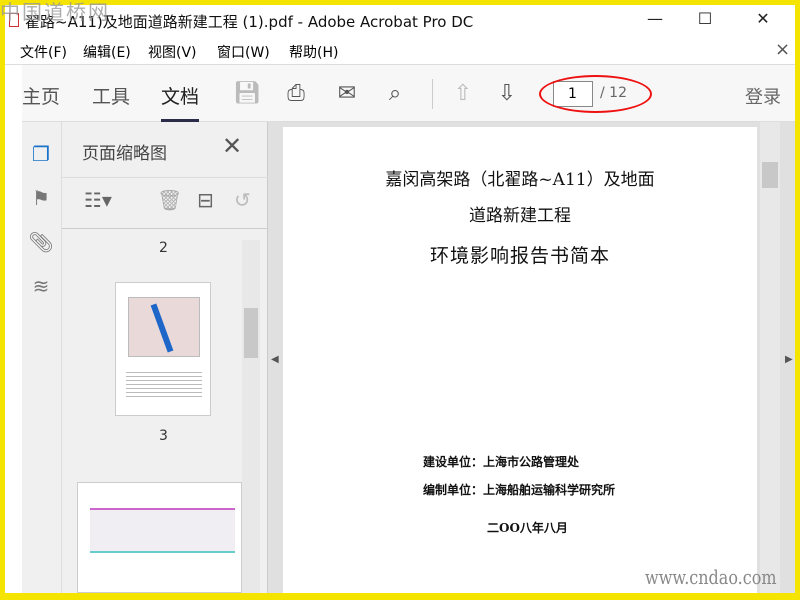  Describe the element at coordinates (520, 180) in the screenshot. I see `doc-title-line1: 嘉闵高架路（北翟路~A11）及地面` at that location.